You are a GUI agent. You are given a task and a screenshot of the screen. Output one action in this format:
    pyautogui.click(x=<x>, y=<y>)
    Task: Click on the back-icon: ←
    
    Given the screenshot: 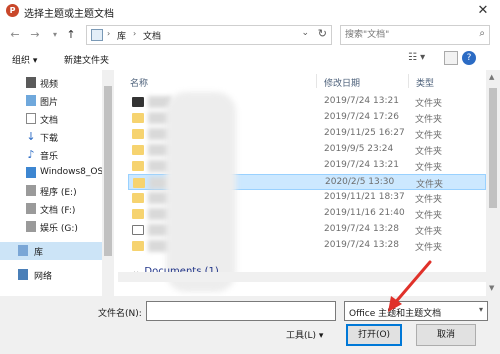 What is the action you would take?
    pyautogui.click(x=15, y=35)
    